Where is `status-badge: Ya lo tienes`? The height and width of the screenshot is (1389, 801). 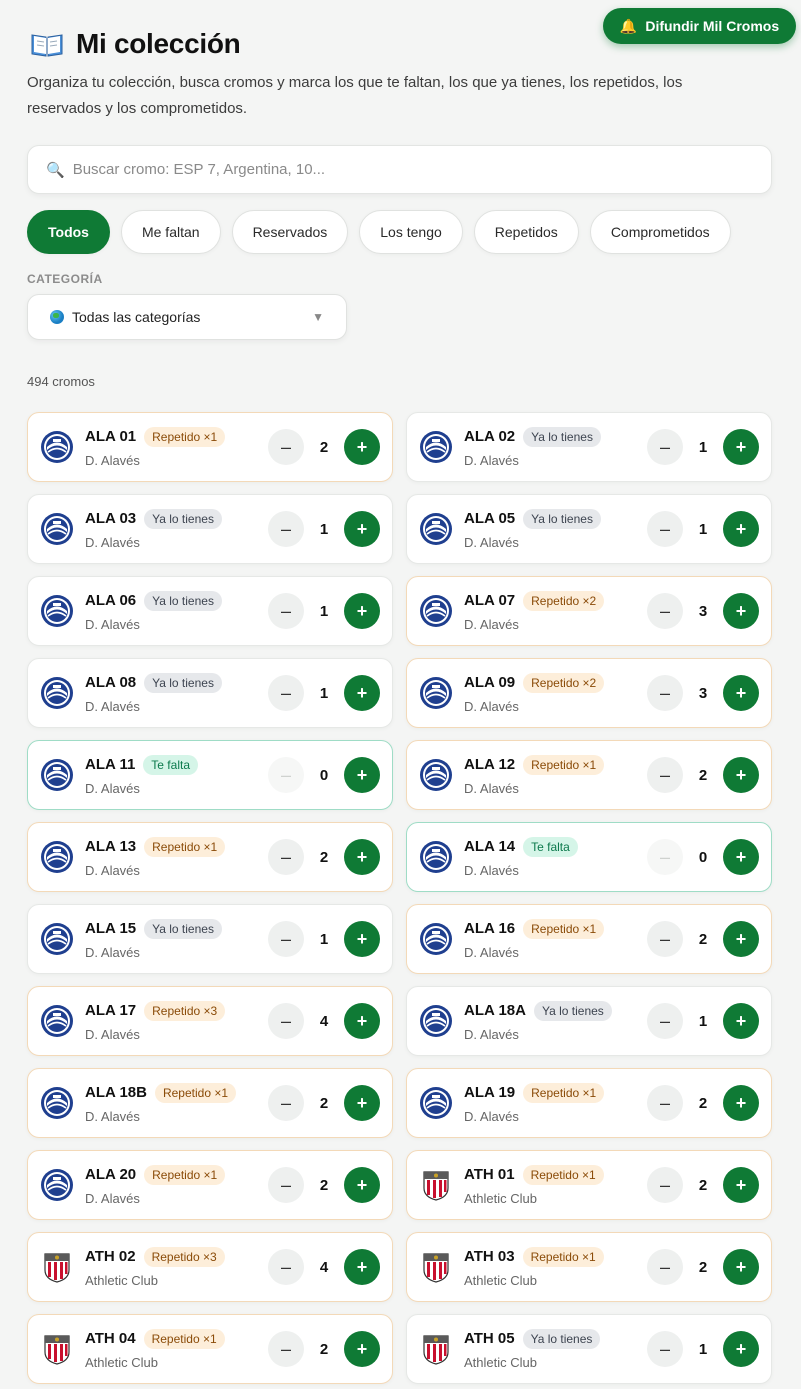
status-badge: Ya lo tienes is located at coordinates (562, 436).